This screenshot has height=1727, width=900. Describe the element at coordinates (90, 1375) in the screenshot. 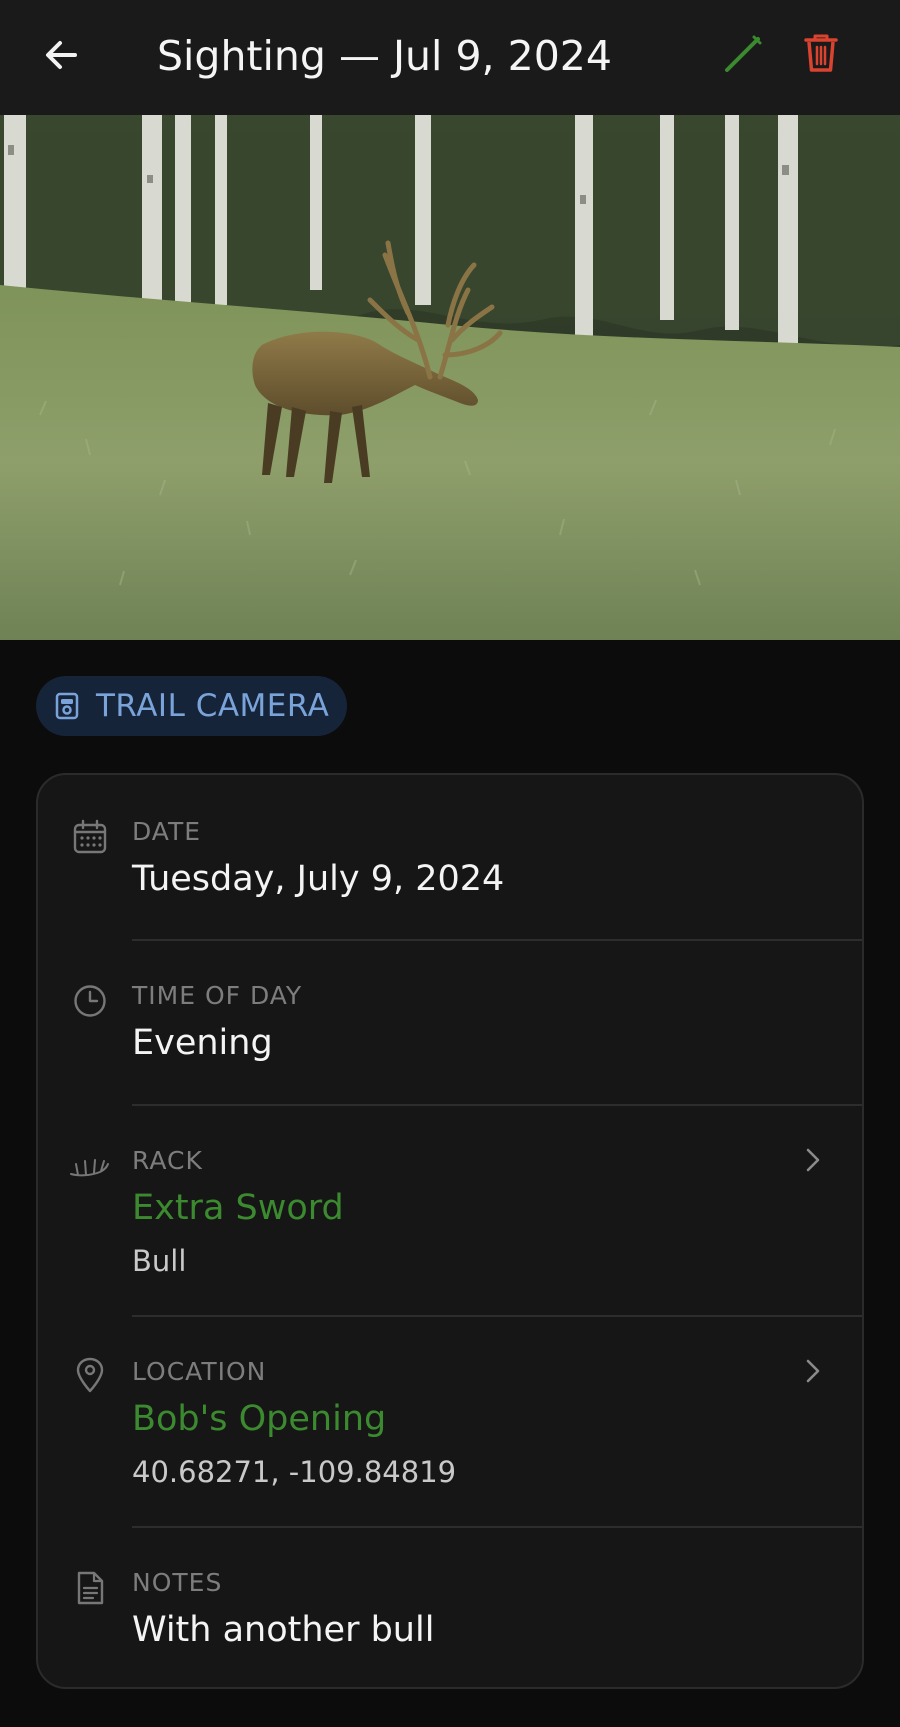

I see `map-pin-icon` at that location.